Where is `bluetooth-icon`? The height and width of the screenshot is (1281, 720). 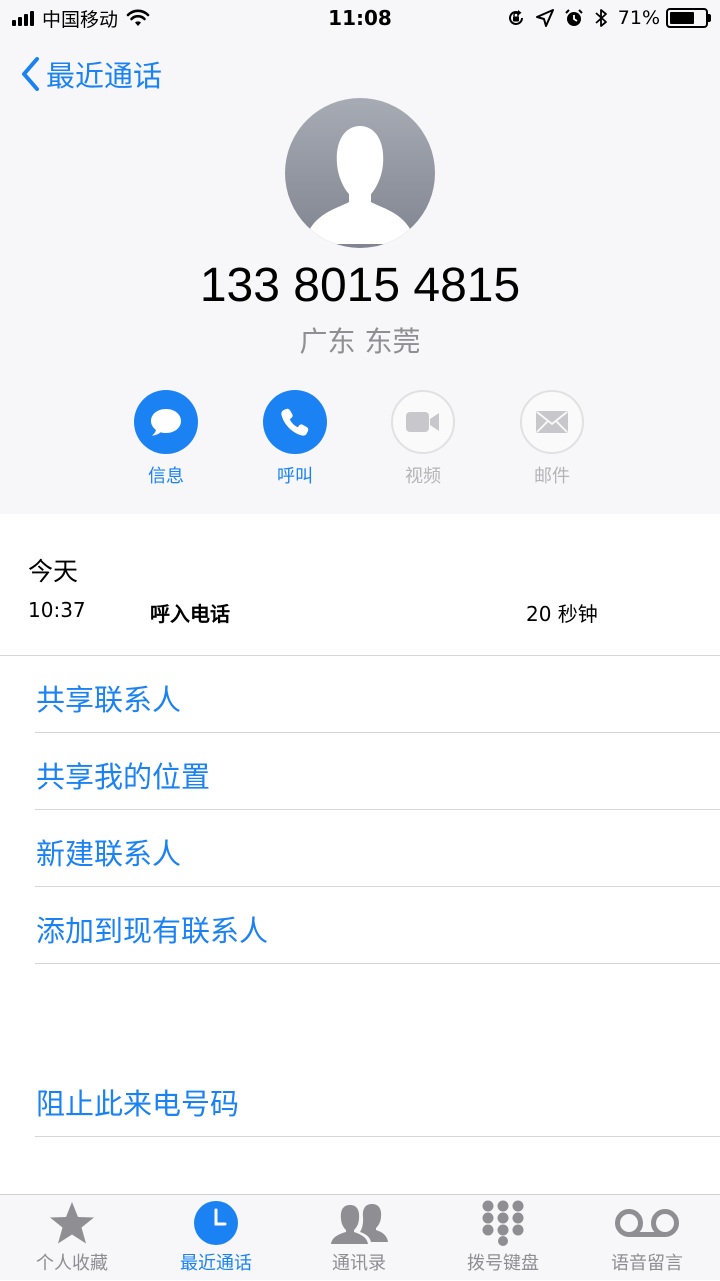 bluetooth-icon is located at coordinates (601, 18).